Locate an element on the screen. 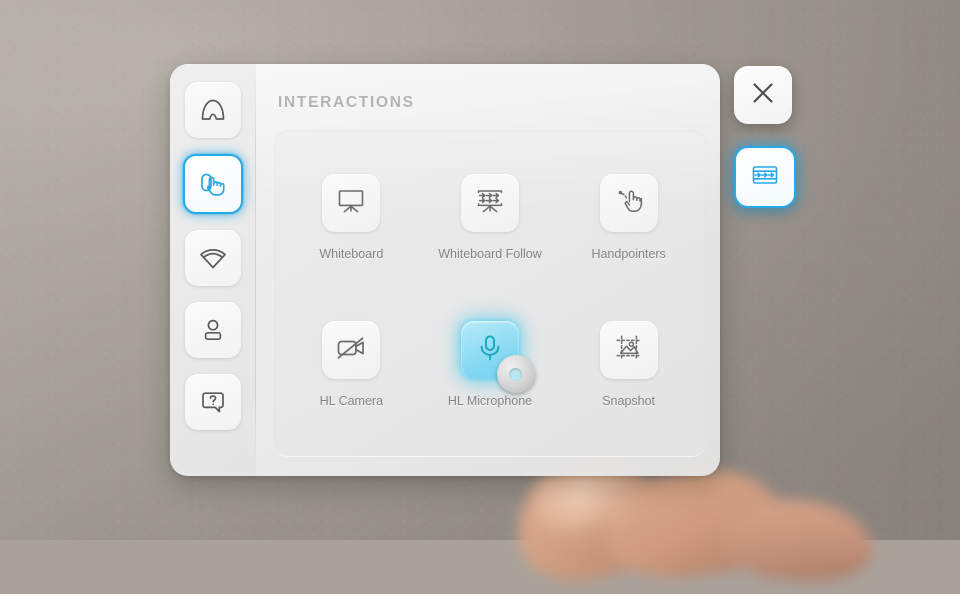 The width and height of the screenshot is (960, 594). tile-label: Handpointers is located at coordinates (628, 254).